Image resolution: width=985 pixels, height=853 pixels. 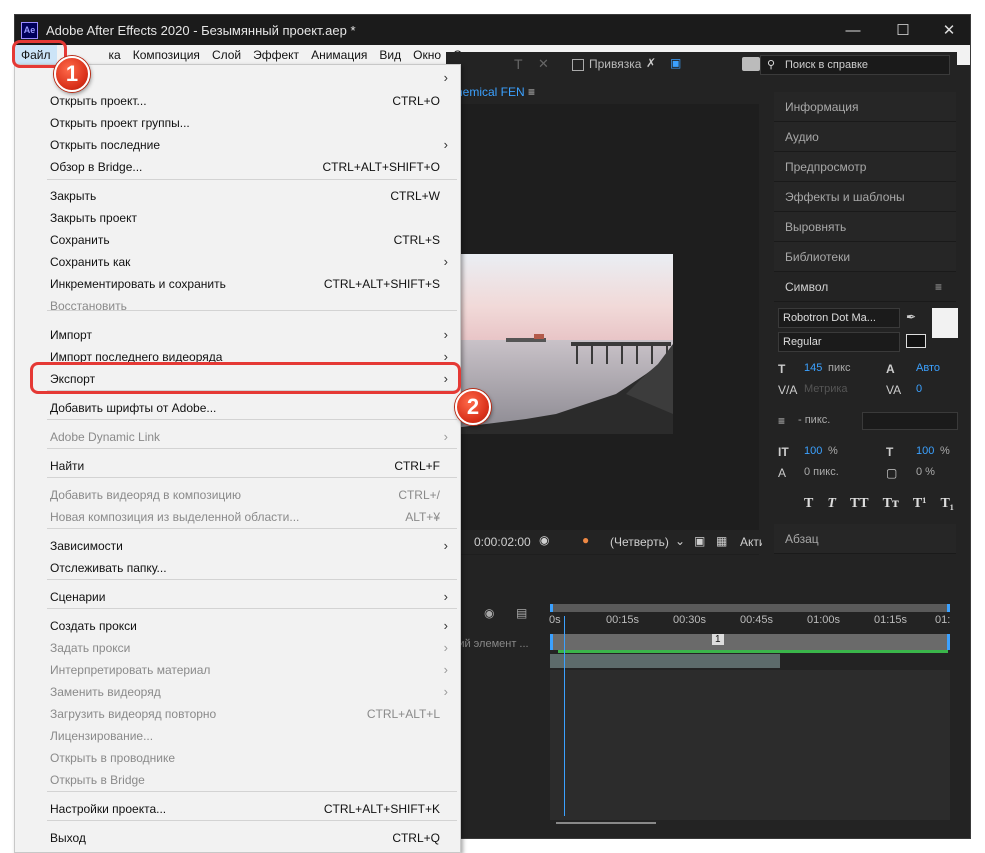 What do you see at coordinates (585, 540) in the screenshot?
I see `color-channels-icon: ●` at bounding box center [585, 540].